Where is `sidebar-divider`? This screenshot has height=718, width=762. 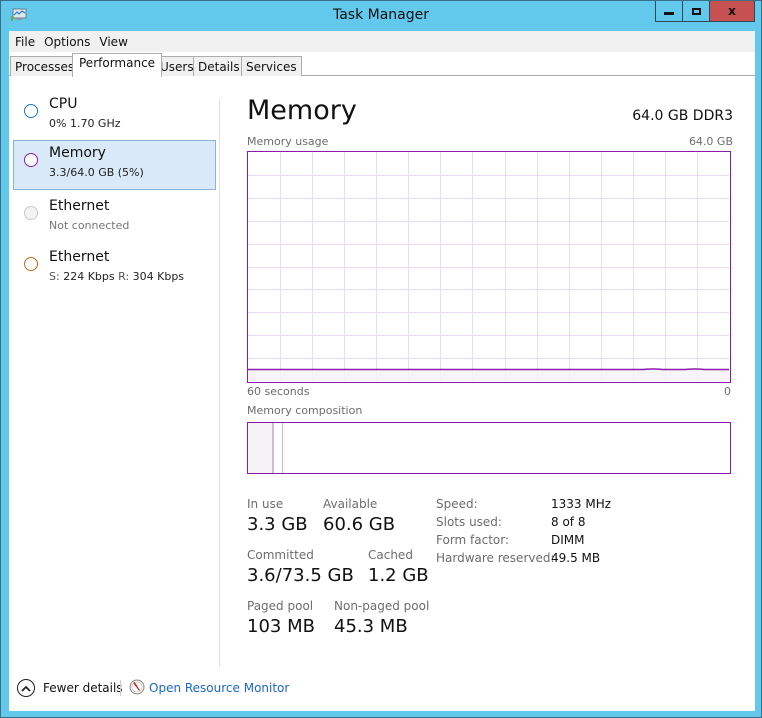 sidebar-divider is located at coordinates (219, 383).